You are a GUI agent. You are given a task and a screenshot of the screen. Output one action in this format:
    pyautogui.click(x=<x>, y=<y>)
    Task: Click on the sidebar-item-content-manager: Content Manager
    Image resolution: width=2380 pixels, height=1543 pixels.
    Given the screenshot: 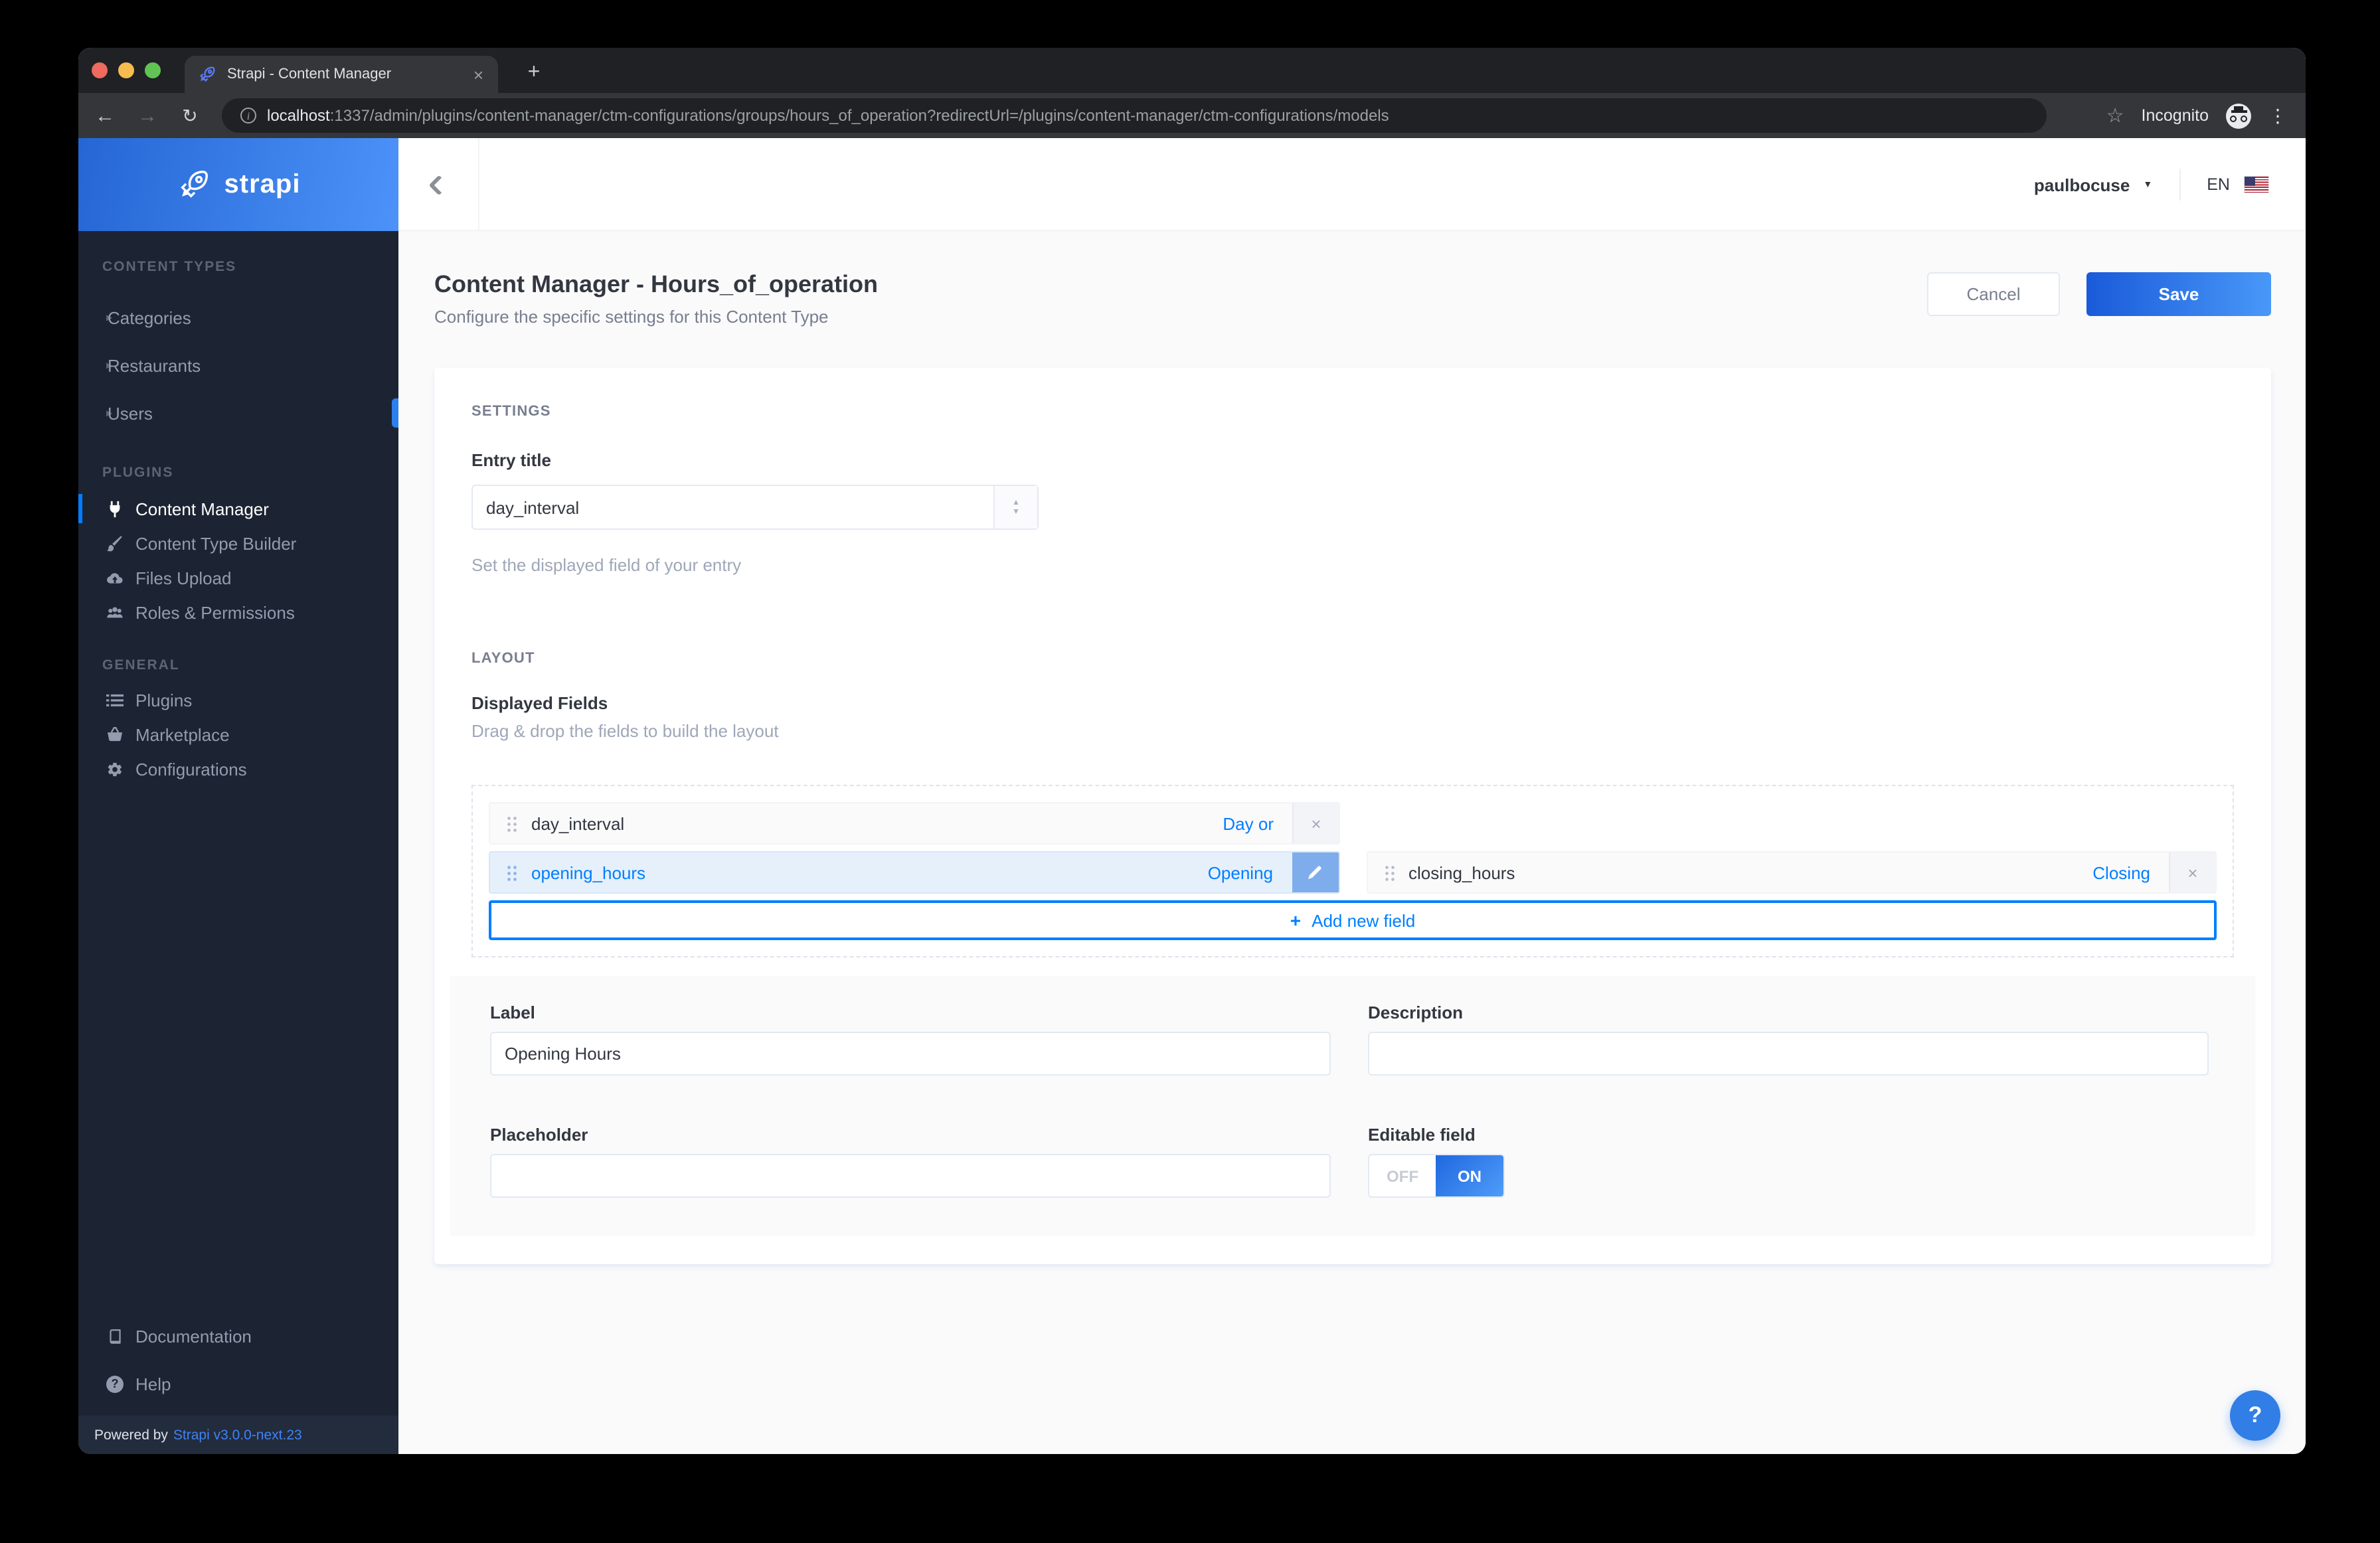 What is the action you would take?
    pyautogui.click(x=238, y=508)
    